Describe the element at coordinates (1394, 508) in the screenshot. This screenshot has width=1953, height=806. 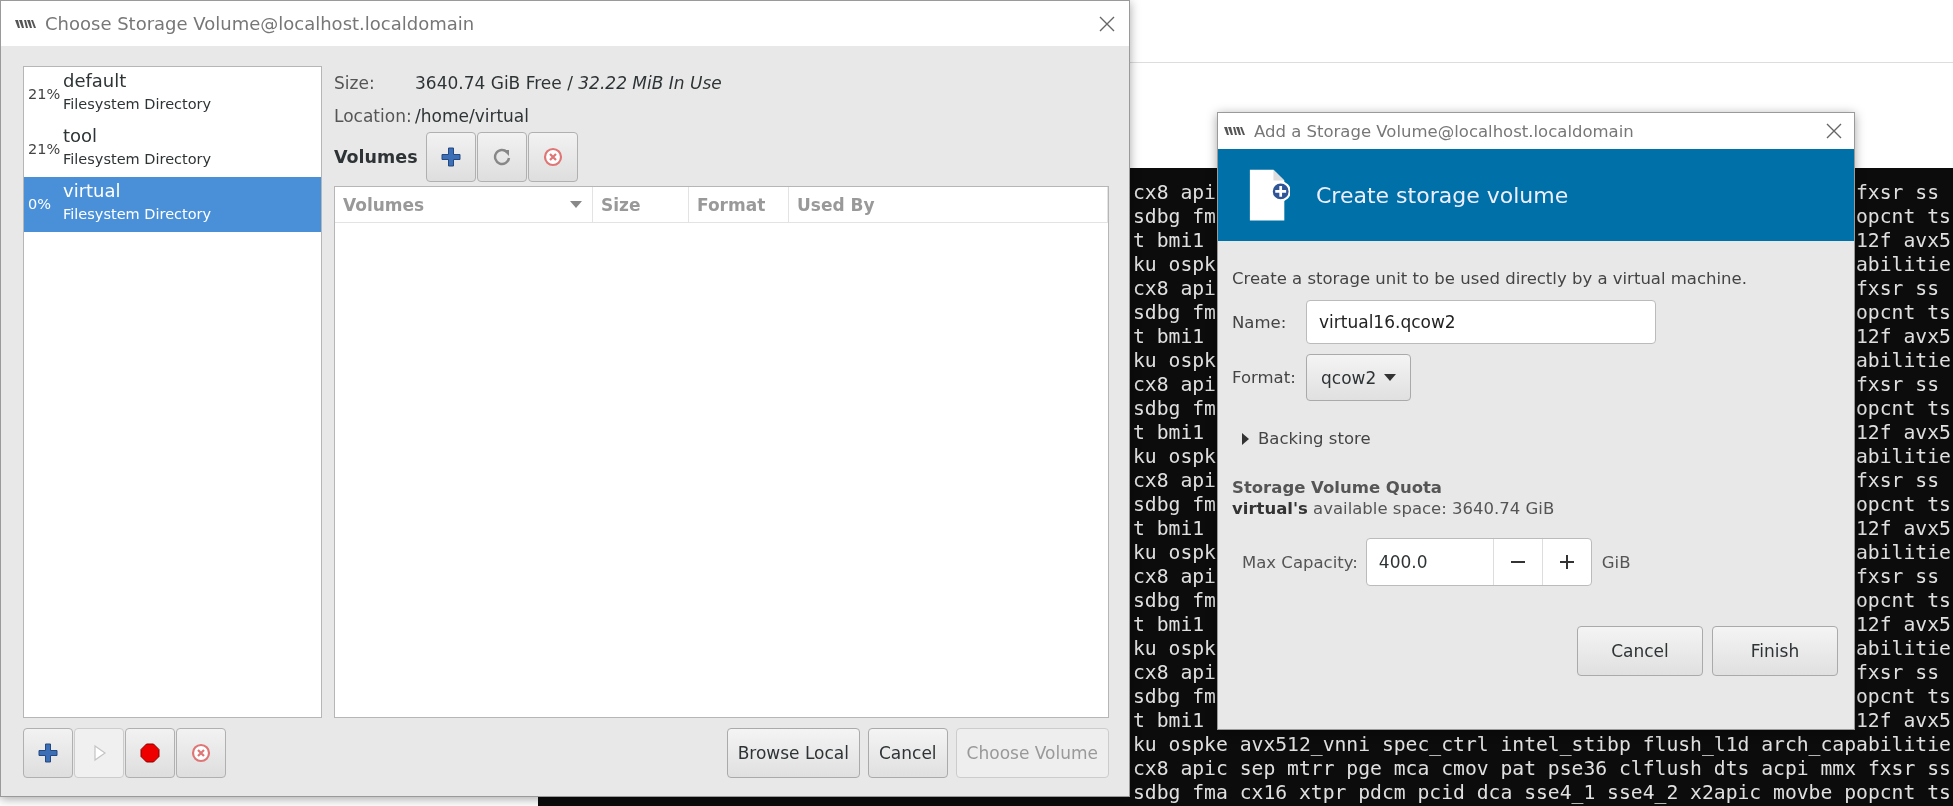
I see `available-space-text: virtual's available space: 3640.74 GiB` at that location.